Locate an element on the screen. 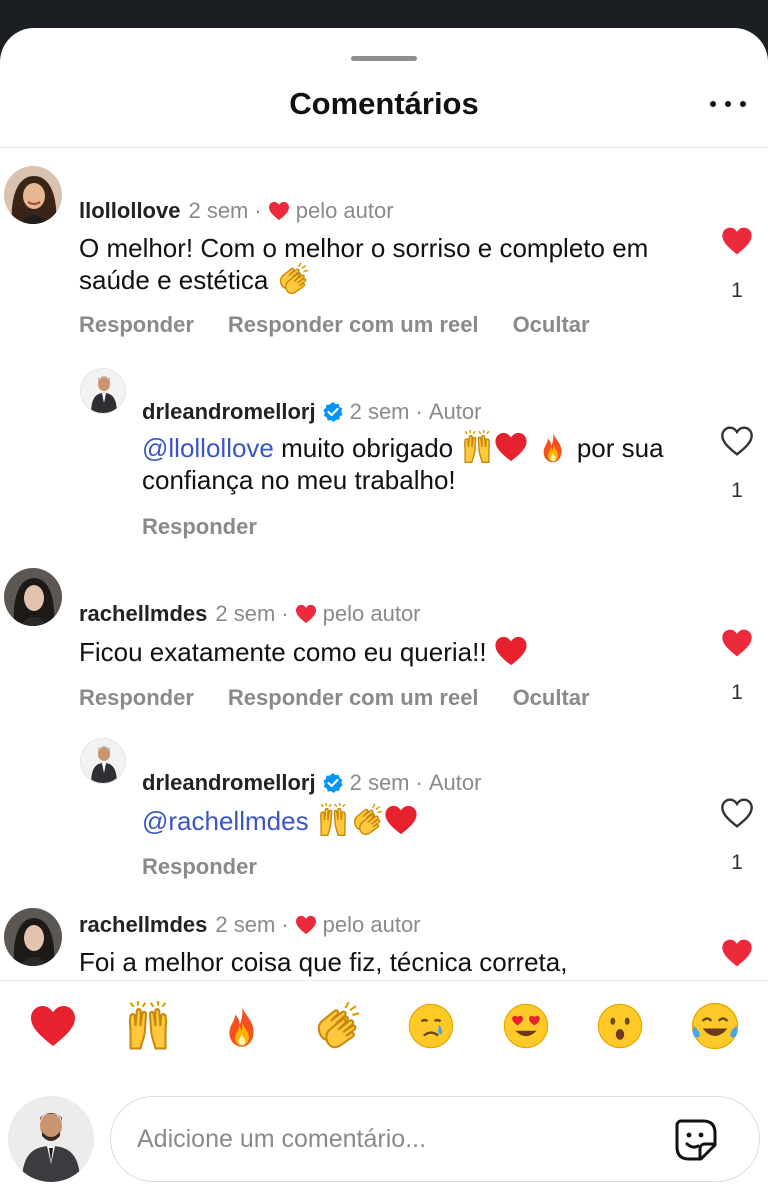 The image size is (768, 1197). emoji-clapping-hands-button is located at coordinates (337, 1026).